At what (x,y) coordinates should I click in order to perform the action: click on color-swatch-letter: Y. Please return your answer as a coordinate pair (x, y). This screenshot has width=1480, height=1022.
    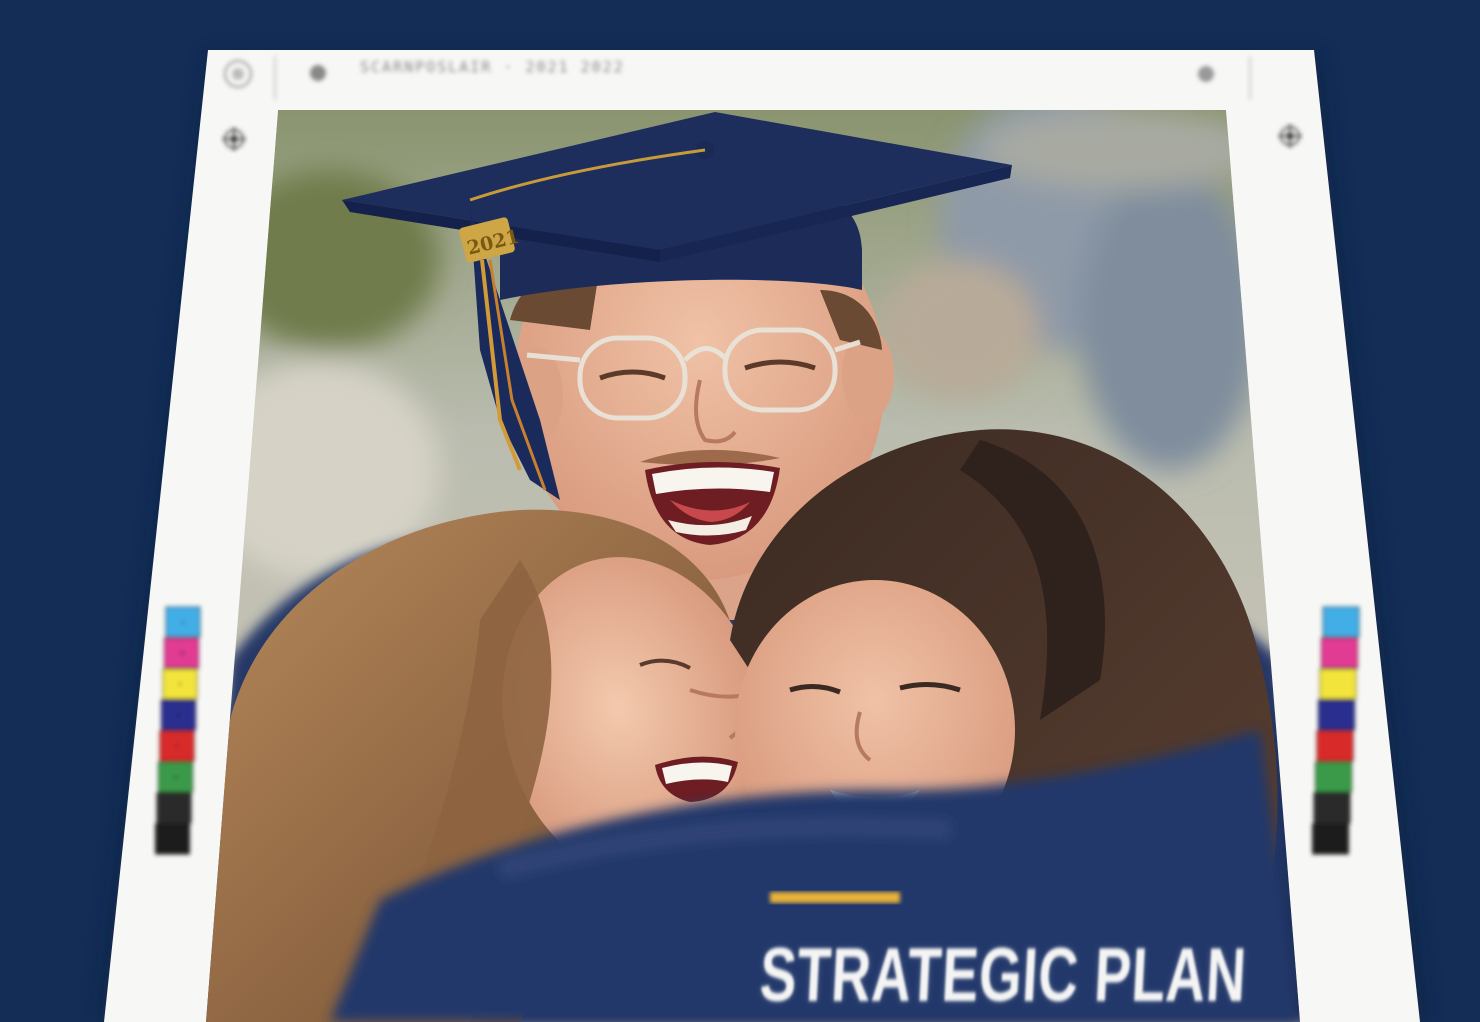
    Looking at the image, I should click on (179, 685).